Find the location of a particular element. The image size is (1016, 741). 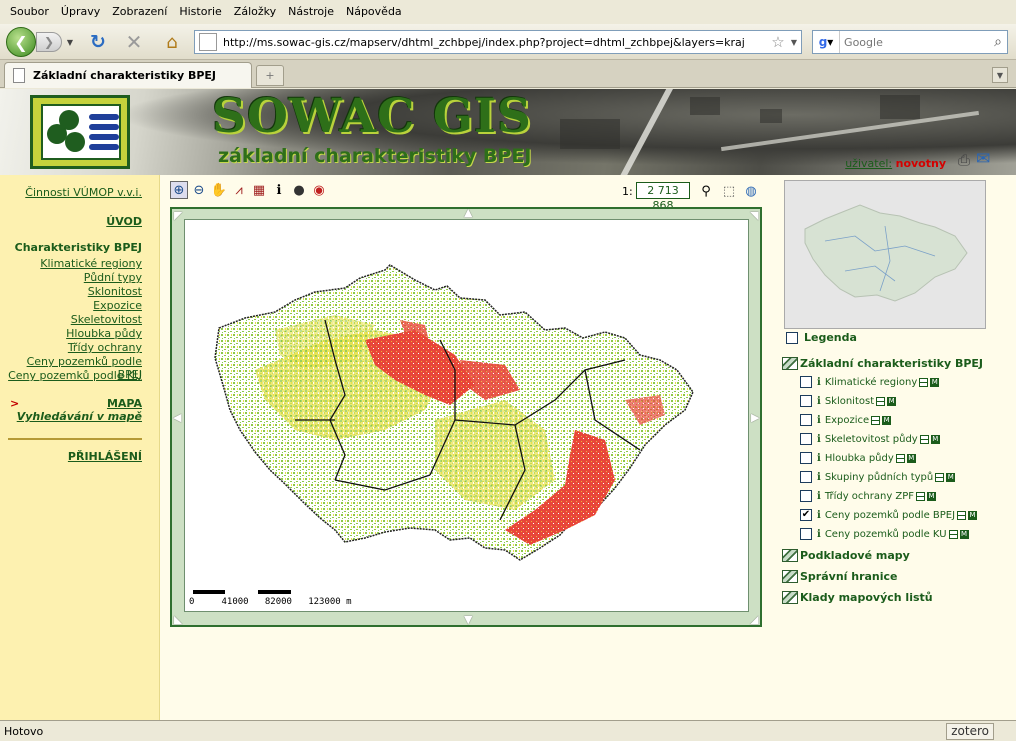

binoculars-icon: ⚲ is located at coordinates (706, 191).